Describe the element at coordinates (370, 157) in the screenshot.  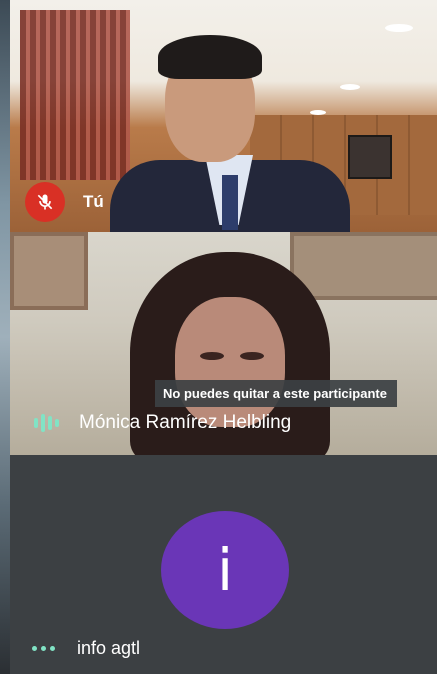
I see `wall-picture` at that location.